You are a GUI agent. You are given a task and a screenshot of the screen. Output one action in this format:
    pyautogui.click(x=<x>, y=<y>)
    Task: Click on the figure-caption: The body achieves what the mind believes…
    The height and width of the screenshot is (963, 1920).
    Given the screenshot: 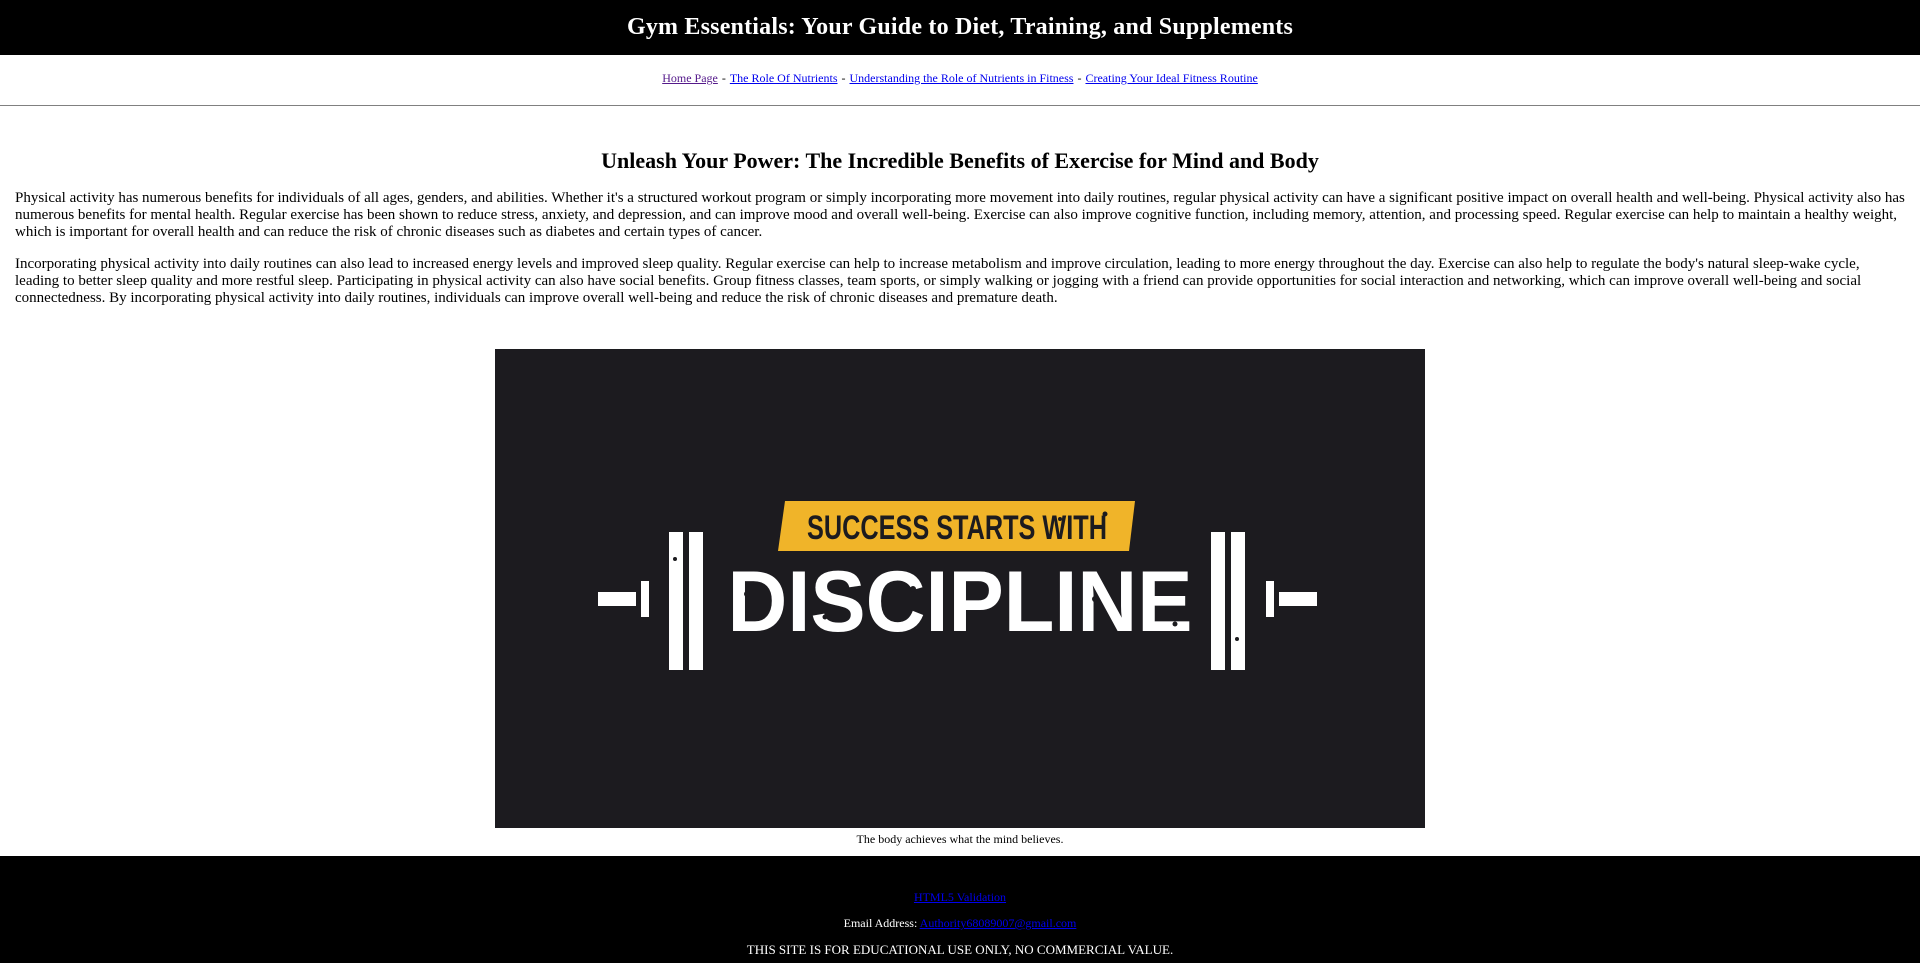 What is the action you would take?
    pyautogui.click(x=960, y=839)
    